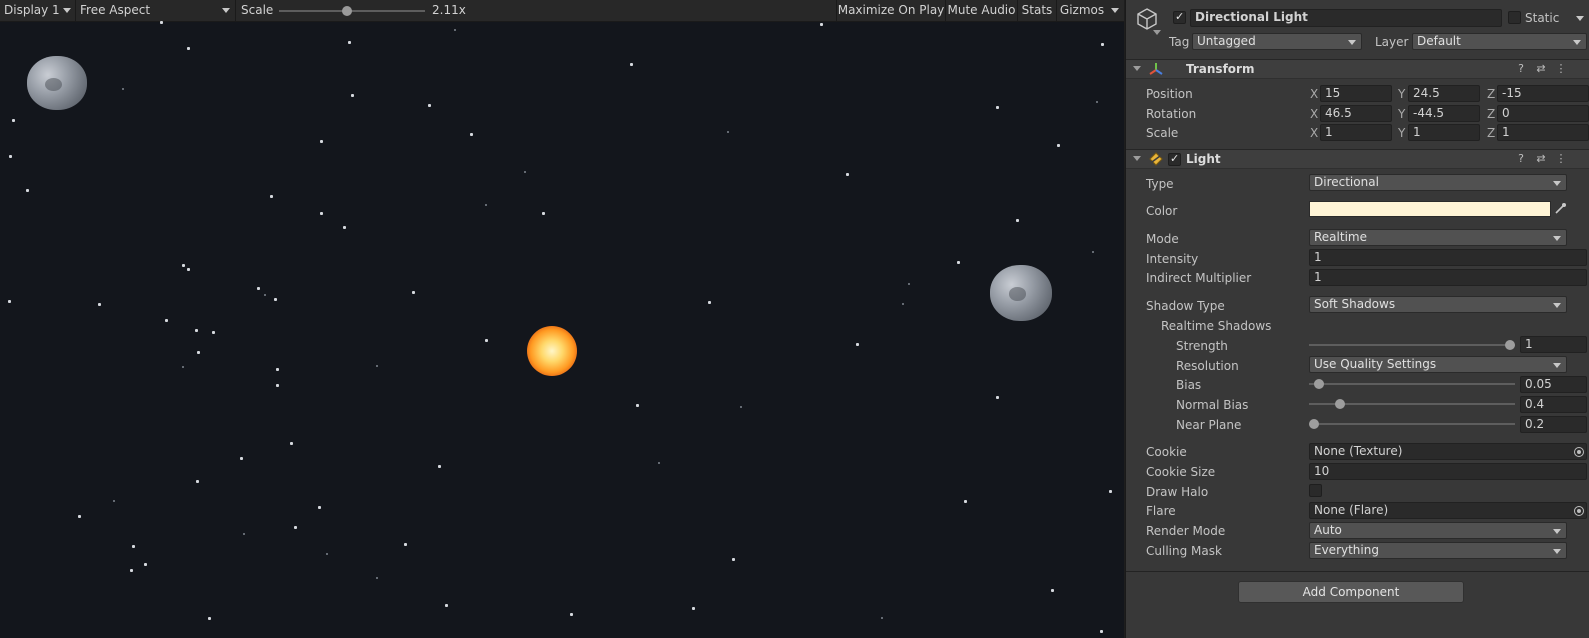 The width and height of the screenshot is (1589, 638). Describe the element at coordinates (1553, 344) in the screenshot. I see `strength-field: 1` at that location.